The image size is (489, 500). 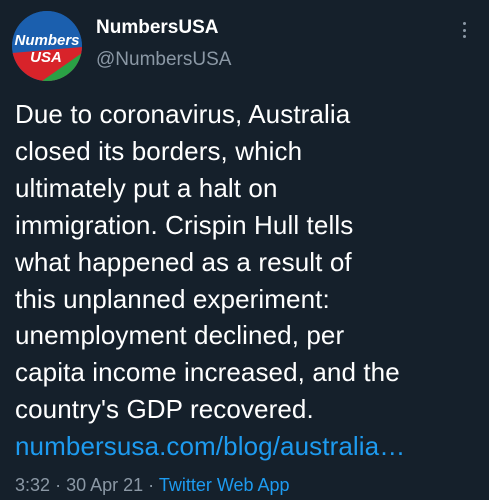 What do you see at coordinates (180, 335) in the screenshot?
I see `tweet-text-line: unemployment declined, per` at bounding box center [180, 335].